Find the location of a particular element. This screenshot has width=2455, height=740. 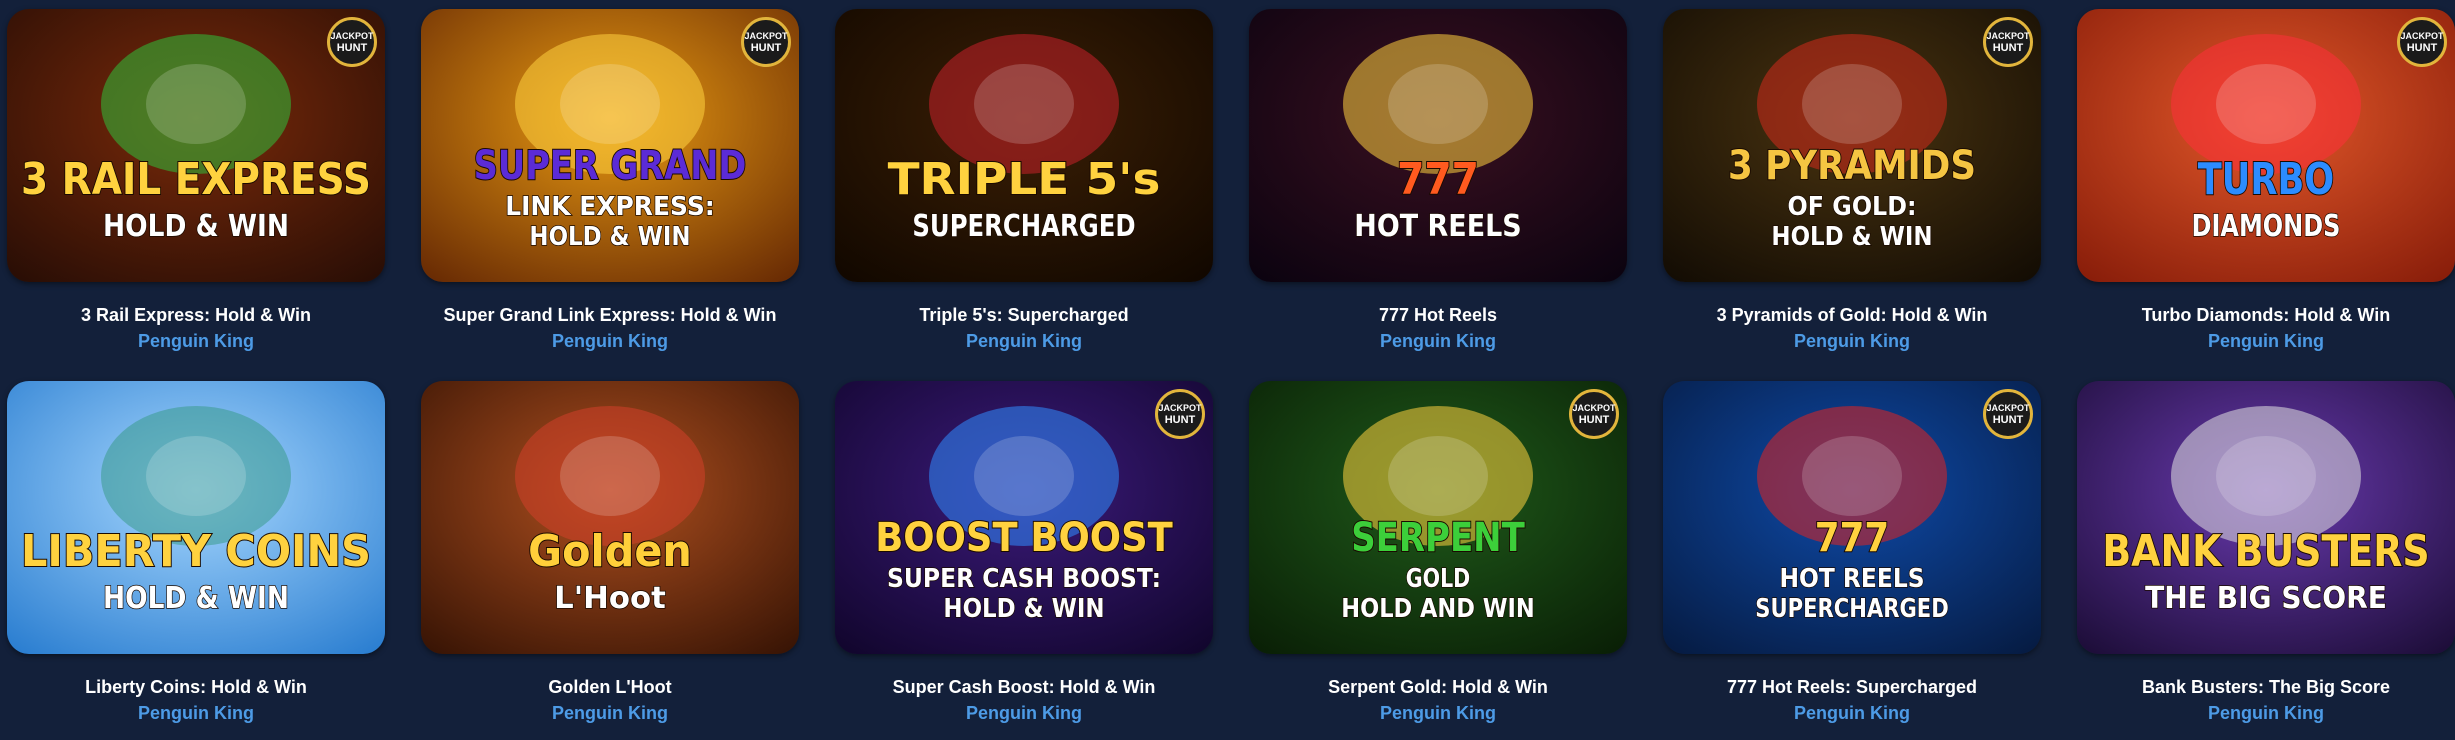

game-thumbnail: 3 PYRAMIDS OF GOLD: HOLD & WIN JACKPOT HUNT is located at coordinates (1852, 145).